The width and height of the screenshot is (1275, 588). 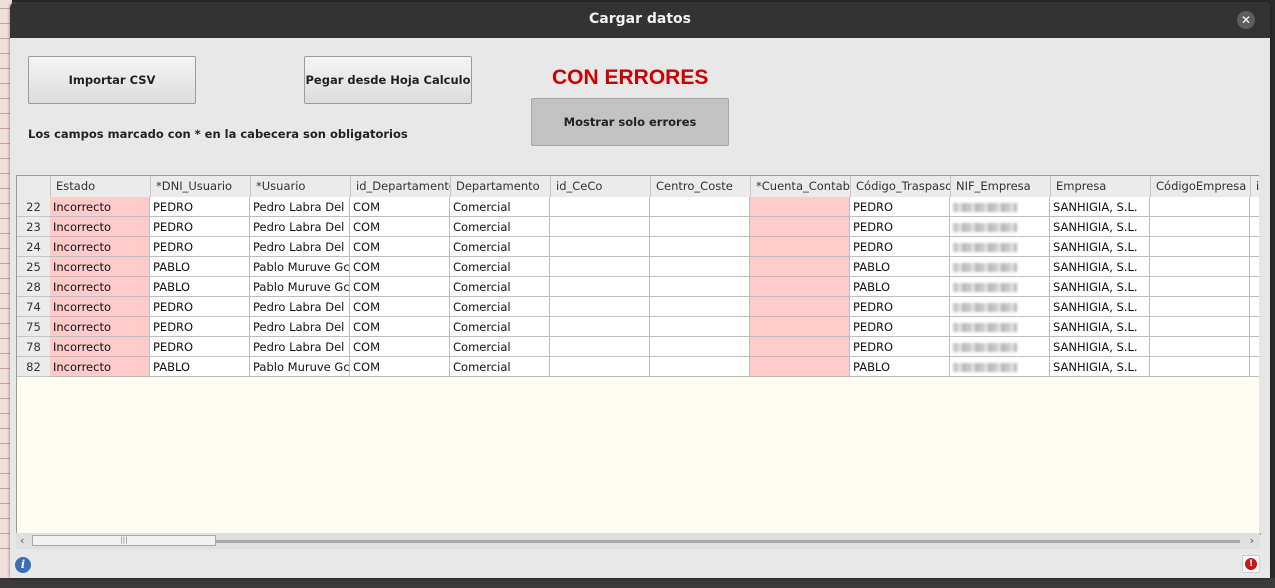 What do you see at coordinates (124, 540) in the screenshot?
I see `scroll-thumb: |||` at bounding box center [124, 540].